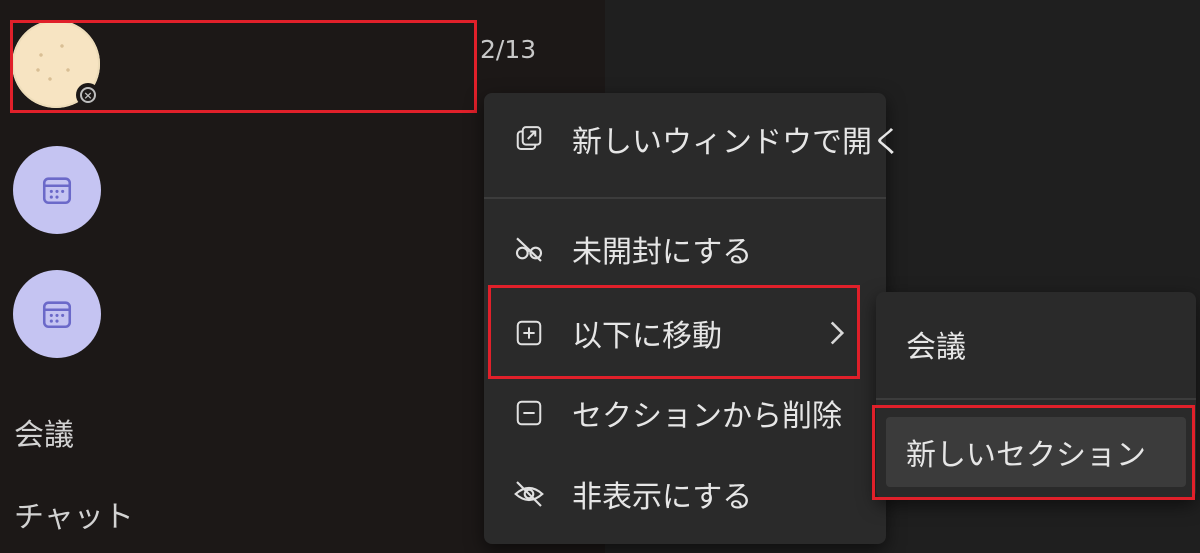  I want to click on remove-from-section-icon, so click(529, 413).